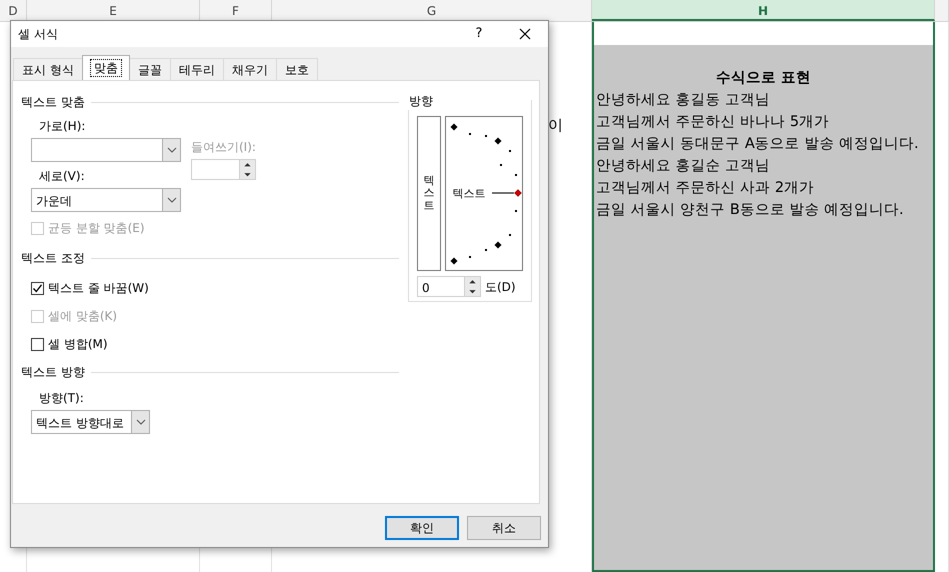 Image resolution: width=949 pixels, height=572 pixels. I want to click on field-label: 가로(H):, so click(62, 126).